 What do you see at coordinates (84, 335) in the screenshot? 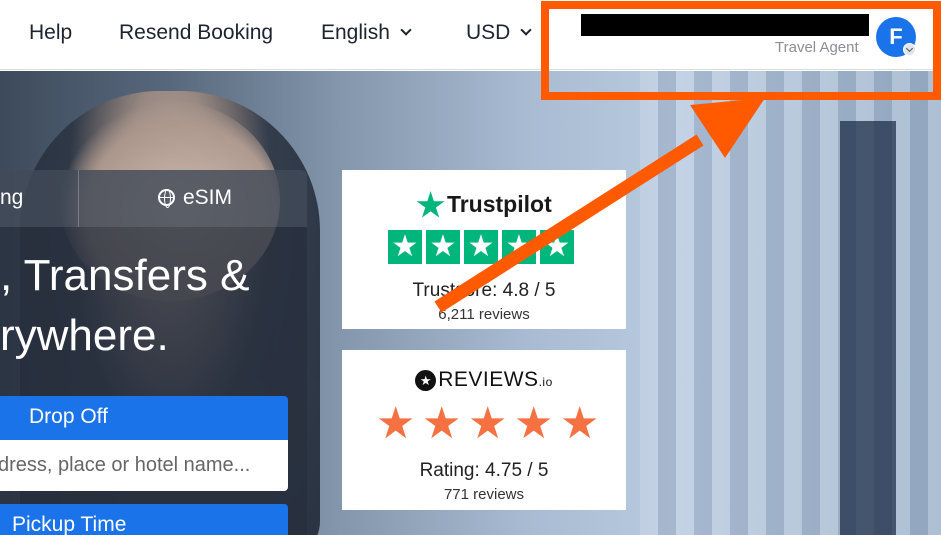
I see `hero-headline-line2: rywhere.` at bounding box center [84, 335].